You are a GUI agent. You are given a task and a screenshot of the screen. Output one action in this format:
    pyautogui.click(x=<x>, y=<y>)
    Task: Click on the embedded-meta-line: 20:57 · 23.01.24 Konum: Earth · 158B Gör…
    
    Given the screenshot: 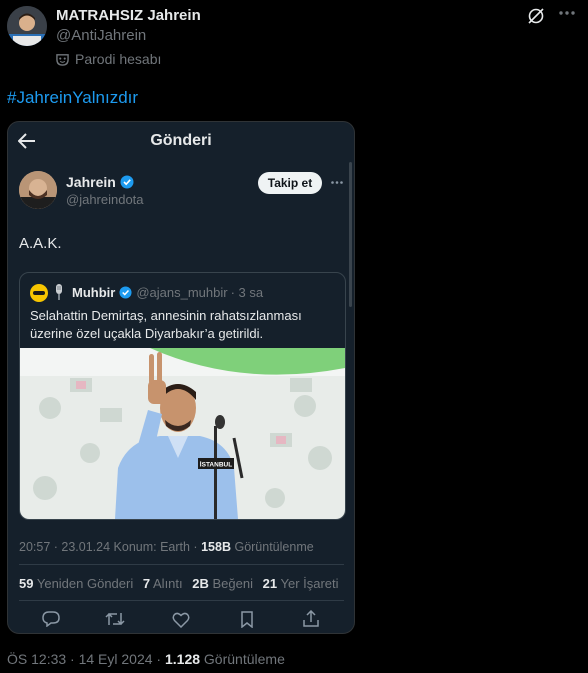 What is the action you would take?
    pyautogui.click(x=166, y=547)
    